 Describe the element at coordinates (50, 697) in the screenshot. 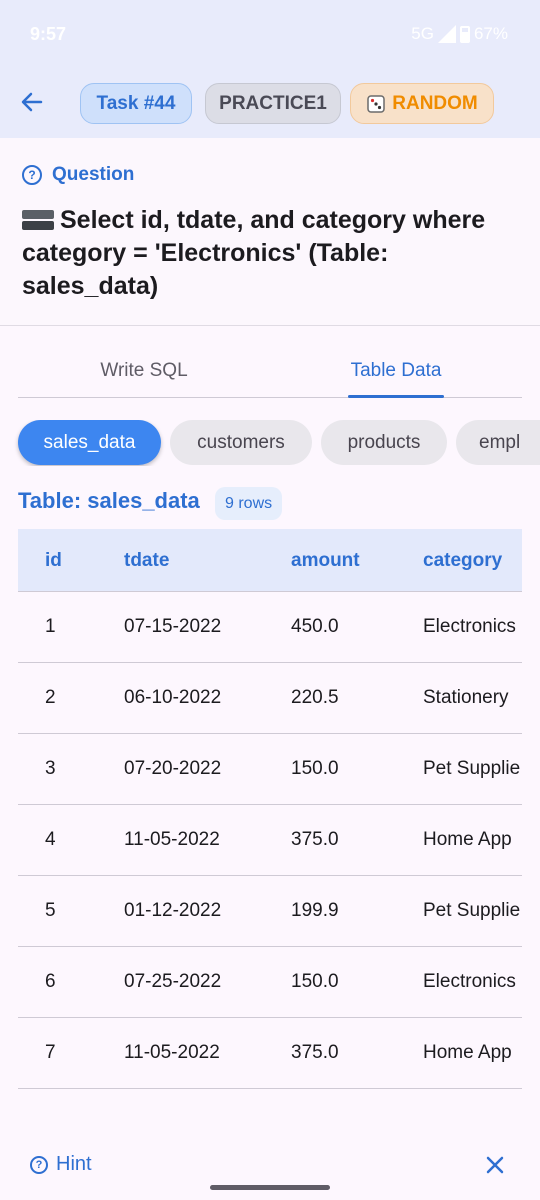

I see `cell-id: 2` at that location.